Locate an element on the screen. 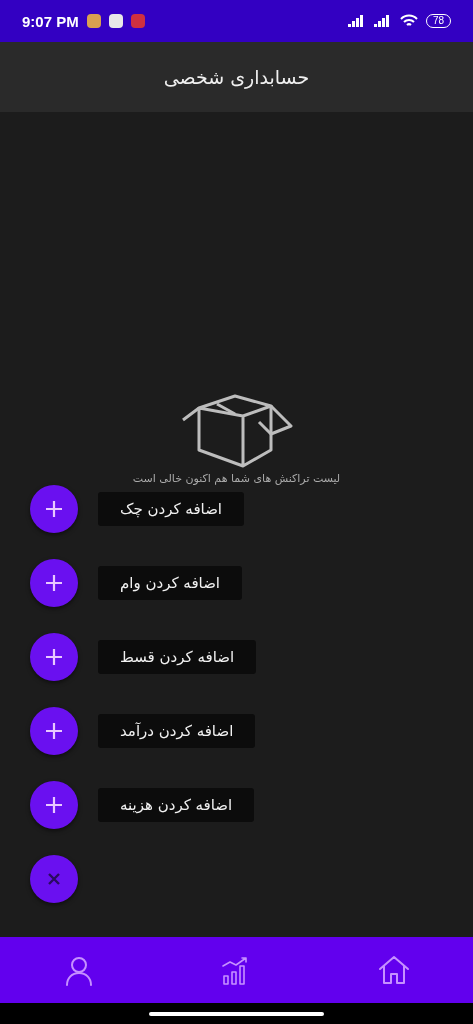  empty-message: لیست تراکنش های شما هم اکنون خالی است is located at coordinates (236, 478).